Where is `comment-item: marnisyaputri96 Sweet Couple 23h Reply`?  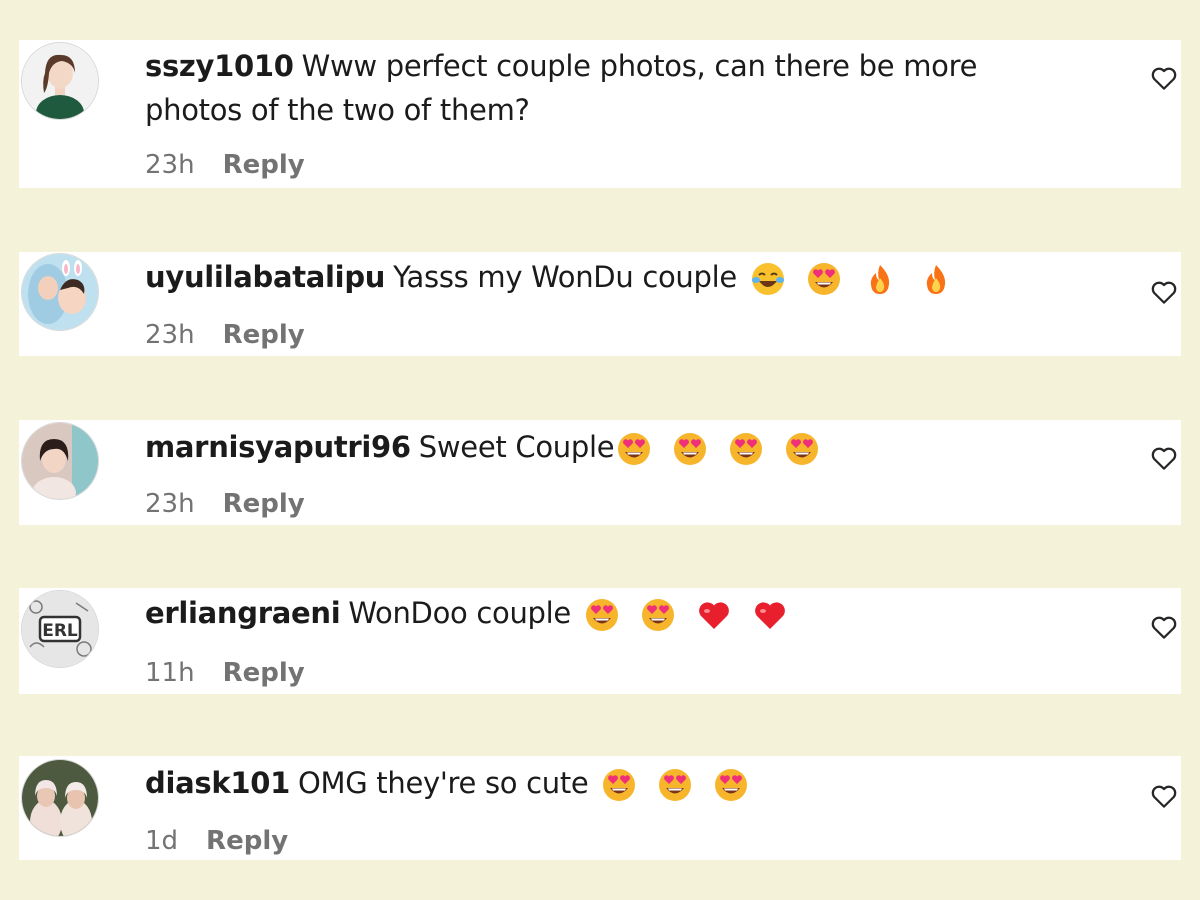 comment-item: marnisyaputri96 Sweet Couple 23h Reply is located at coordinates (600, 472).